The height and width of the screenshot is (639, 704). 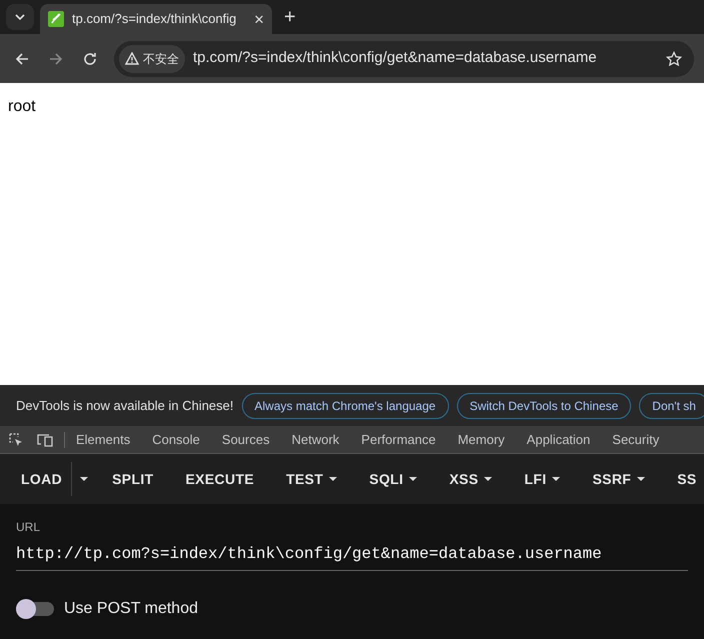 What do you see at coordinates (131, 609) in the screenshot?
I see `post-method-label: Use POST method` at bounding box center [131, 609].